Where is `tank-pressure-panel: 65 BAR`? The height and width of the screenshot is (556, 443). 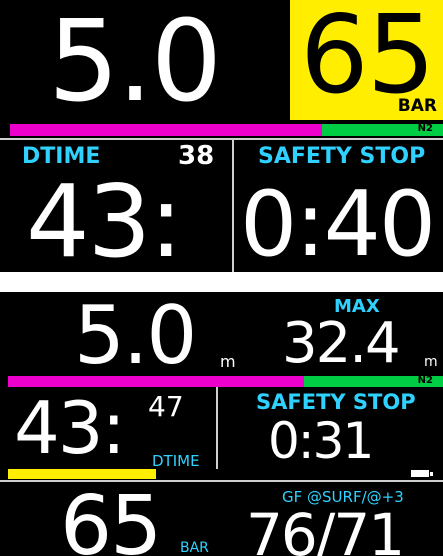 tank-pressure-panel: 65 BAR is located at coordinates (366, 60).